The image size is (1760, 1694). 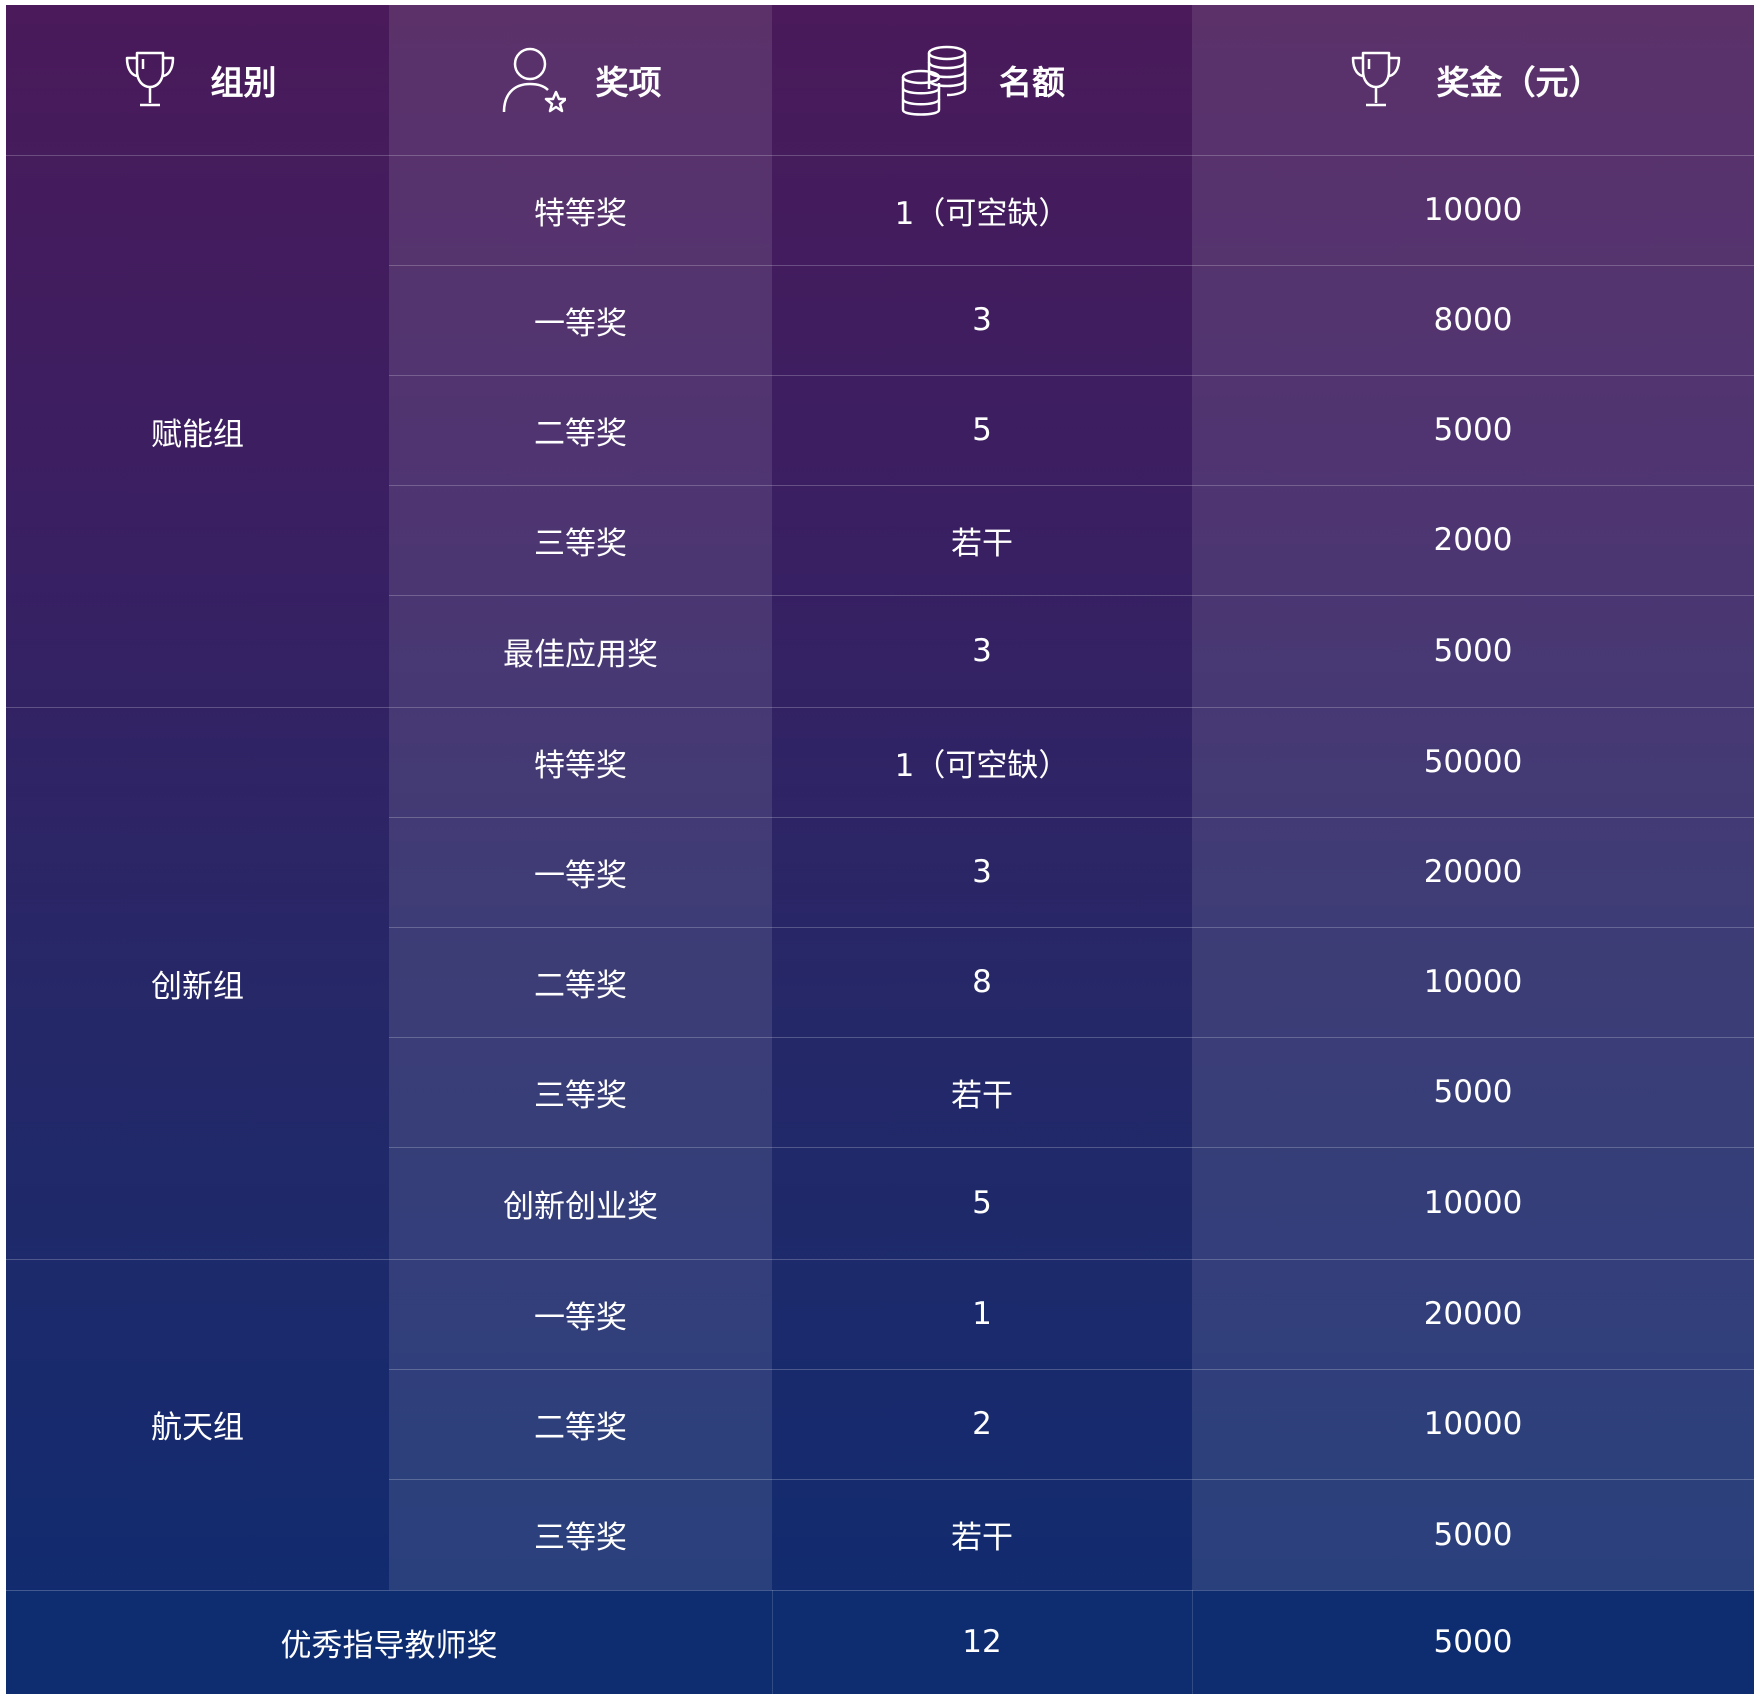 What do you see at coordinates (1473, 762) in the screenshot?
I see `prize-cell: 50000` at bounding box center [1473, 762].